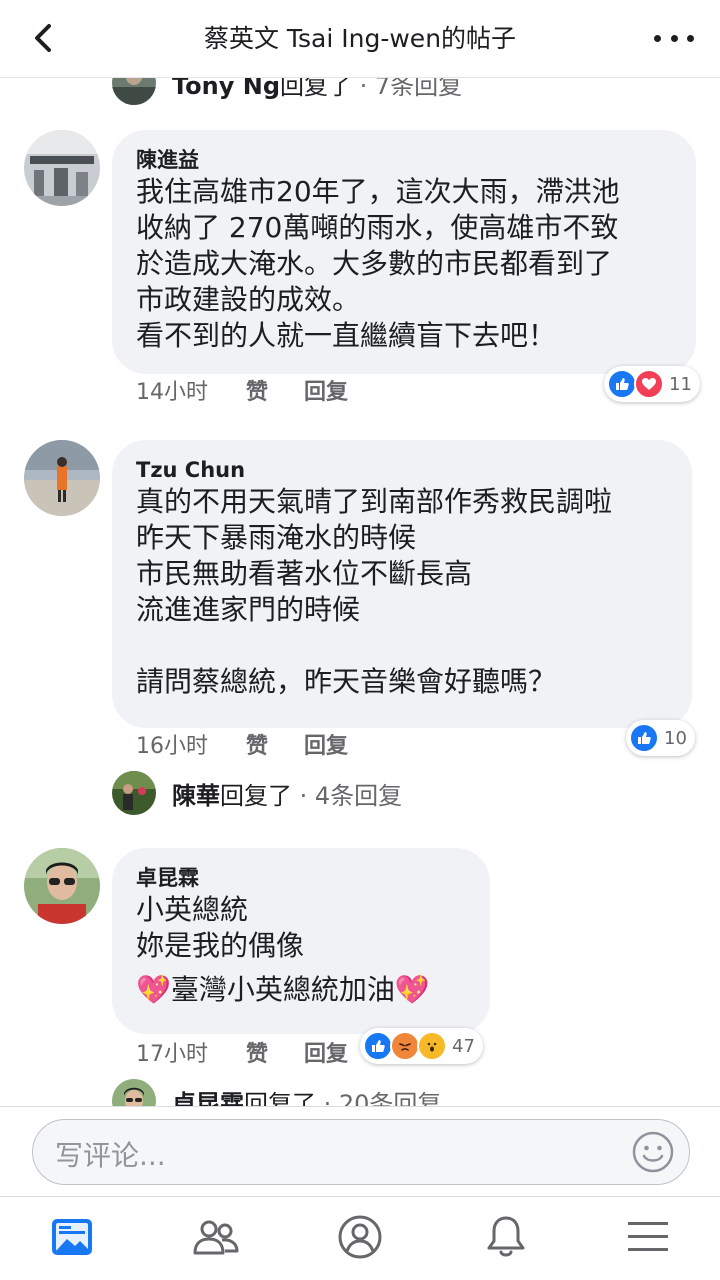 The image size is (720, 1280). What do you see at coordinates (402, 646) in the screenshot?
I see `comment-text-line` at bounding box center [402, 646].